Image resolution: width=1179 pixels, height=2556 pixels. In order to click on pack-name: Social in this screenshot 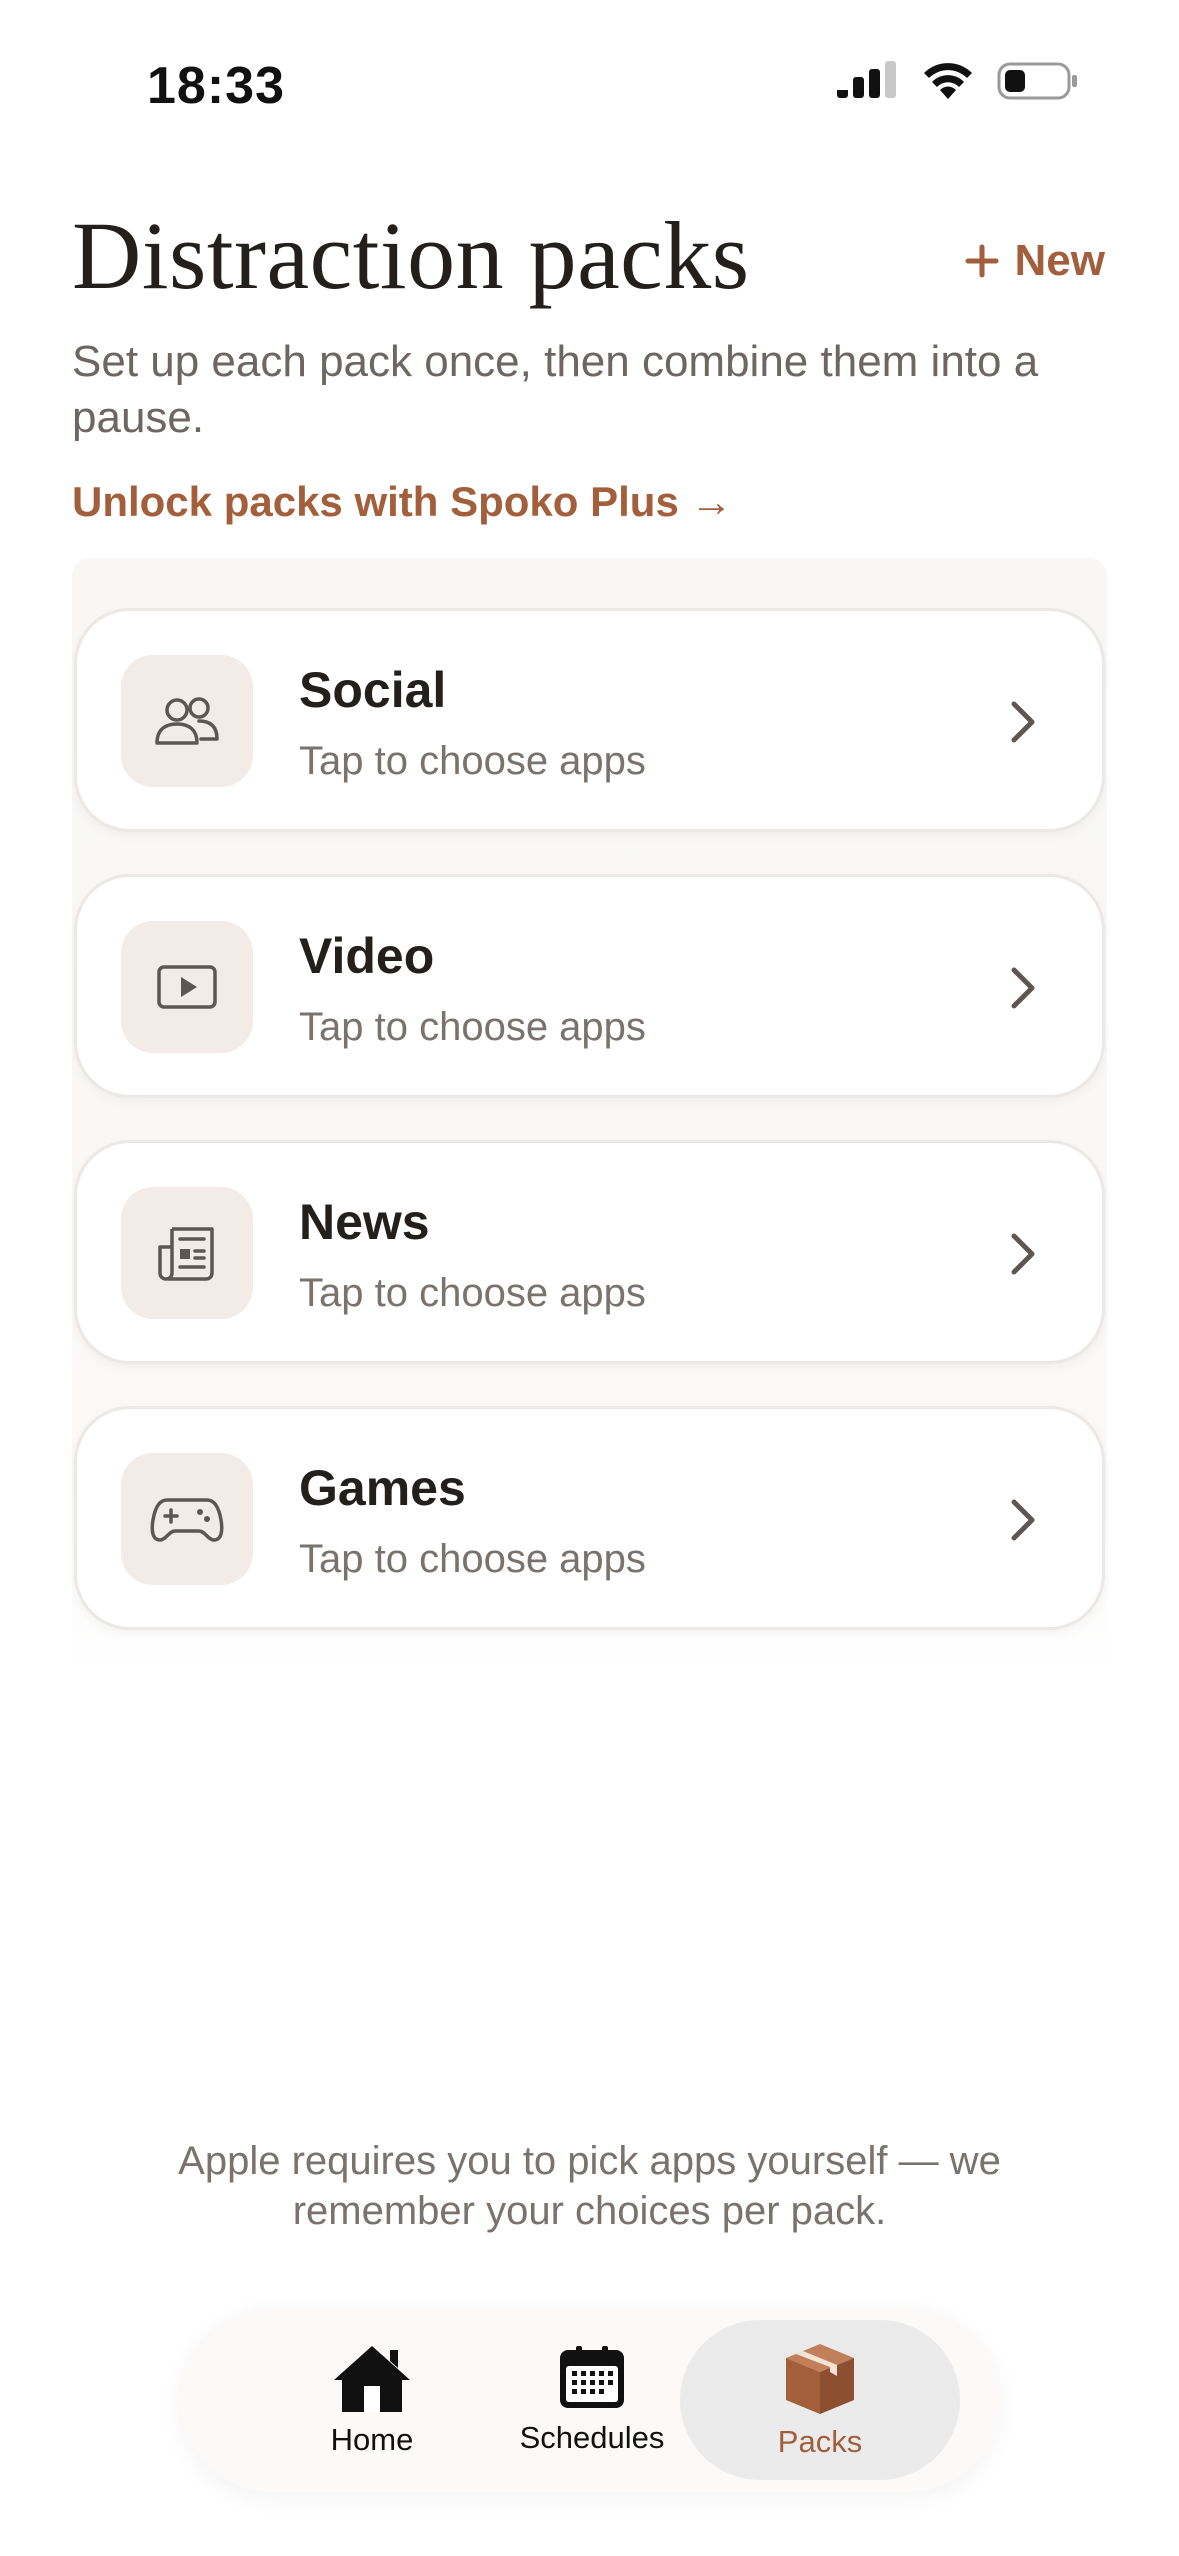, I will do `click(373, 690)`.